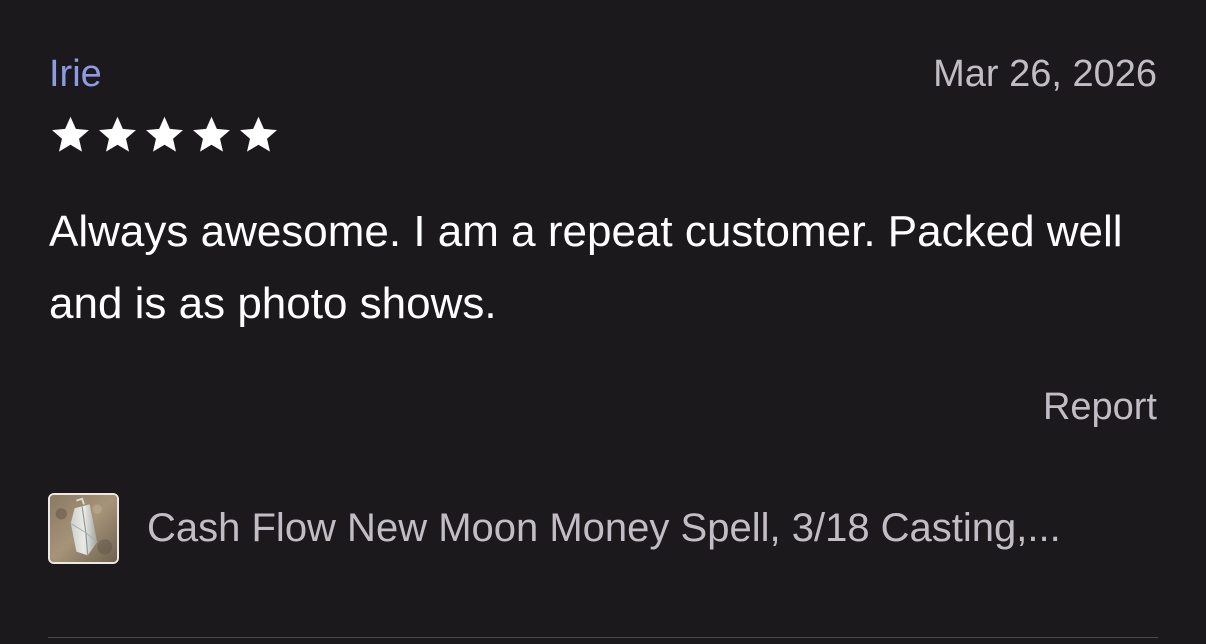  What do you see at coordinates (1045, 74) in the screenshot?
I see `review-date: Mar 26, 2026` at bounding box center [1045, 74].